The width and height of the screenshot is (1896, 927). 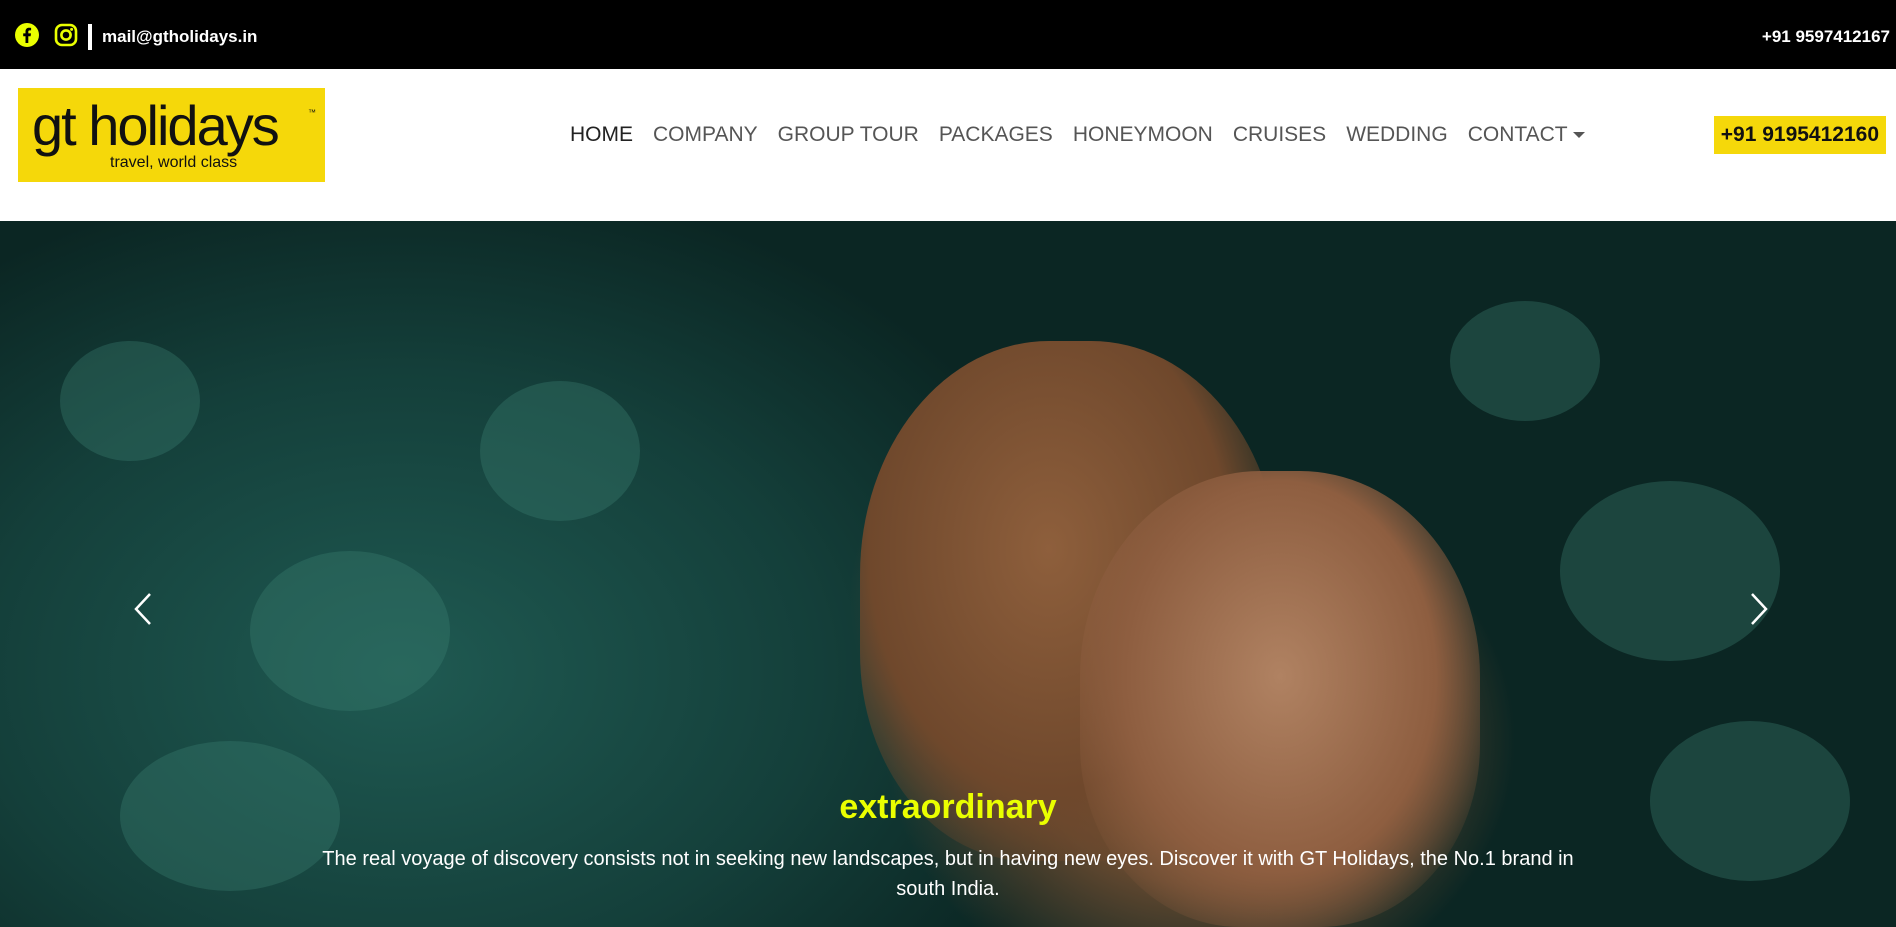 What do you see at coordinates (156, 125) in the screenshot?
I see `logo-brand-text: gt holidays` at bounding box center [156, 125].